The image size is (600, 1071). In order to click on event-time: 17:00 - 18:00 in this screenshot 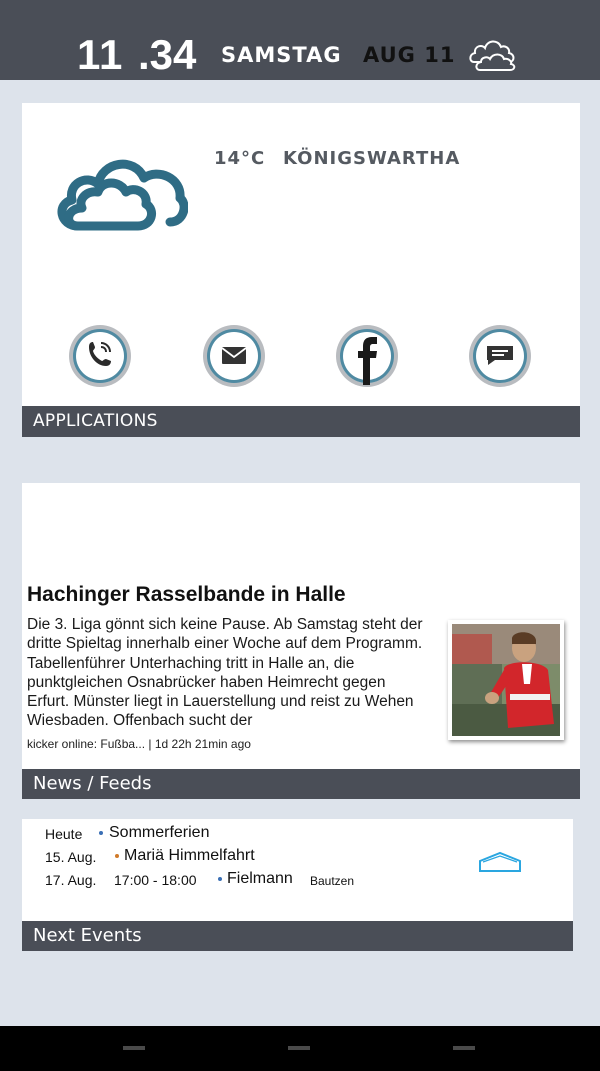, I will do `click(155, 880)`.